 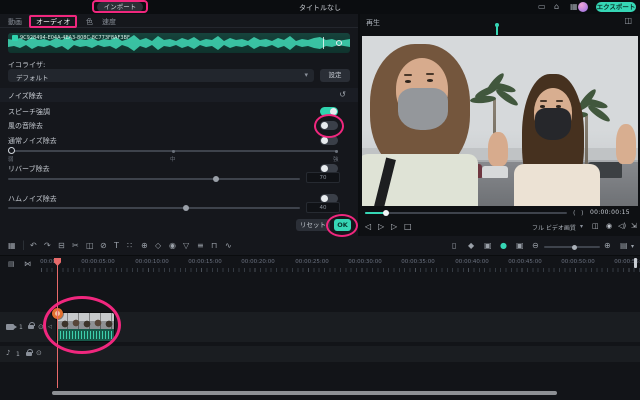 What do you see at coordinates (574, 213) in the screenshot?
I see `mark-in-icon: (` at bounding box center [574, 213].